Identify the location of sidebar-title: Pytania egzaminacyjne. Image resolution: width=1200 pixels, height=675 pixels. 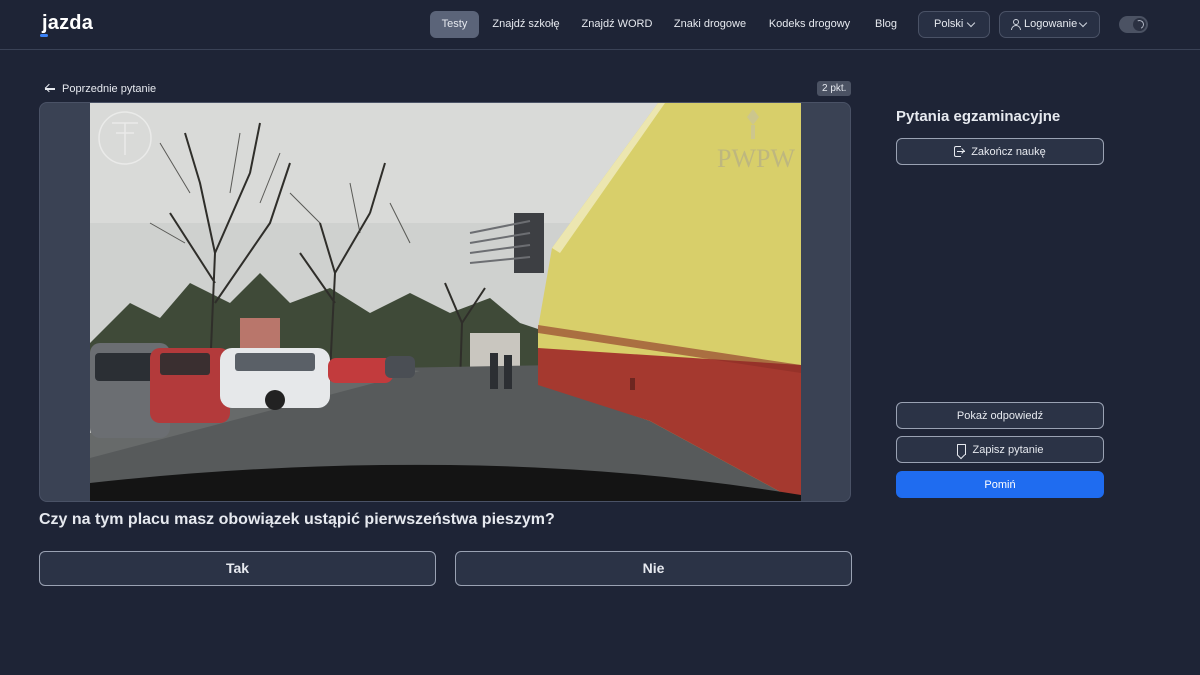
(978, 116).